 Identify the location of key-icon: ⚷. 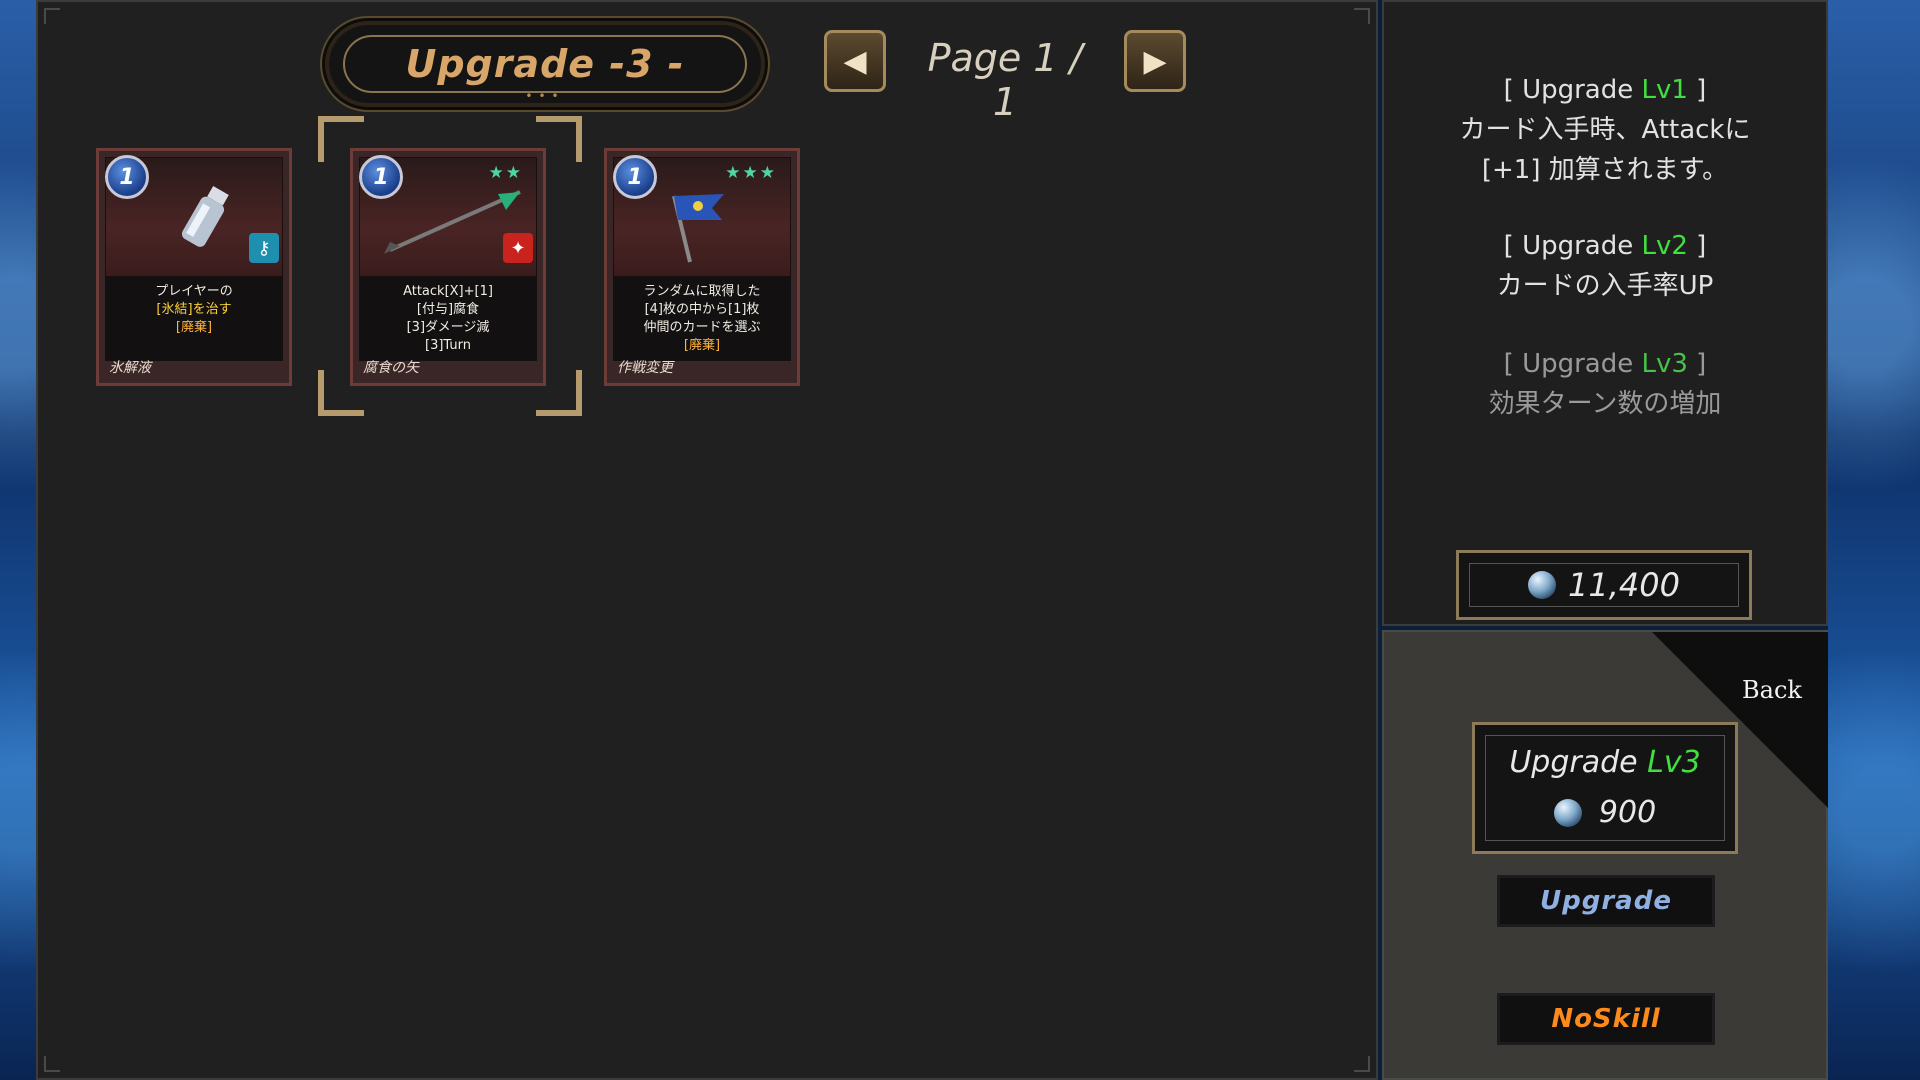
(264, 248).